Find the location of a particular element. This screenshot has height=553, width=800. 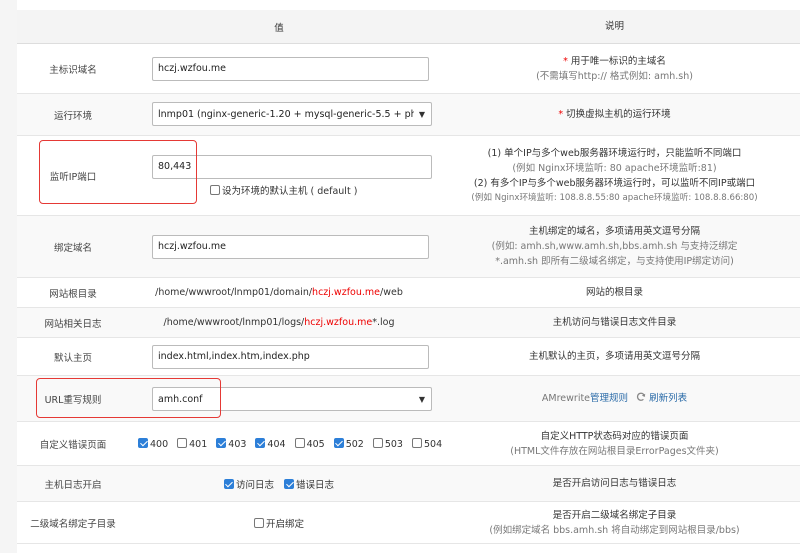

host-log-label: 主机日志开启 is located at coordinates (73, 485).